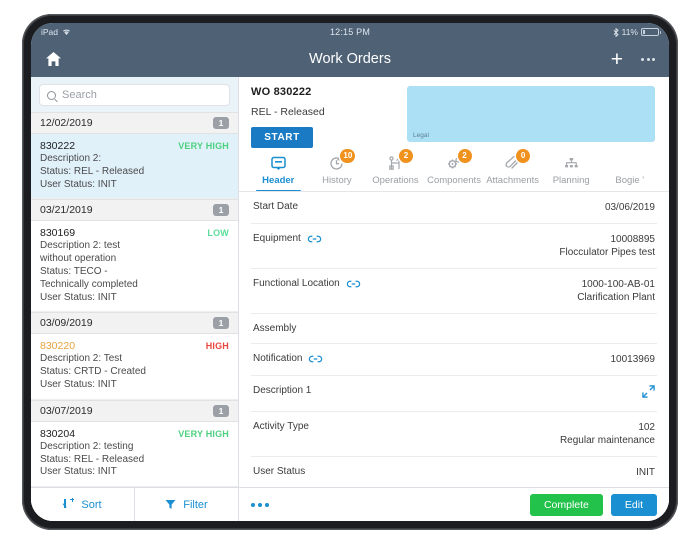  I want to click on battery-icon, so click(651, 32).